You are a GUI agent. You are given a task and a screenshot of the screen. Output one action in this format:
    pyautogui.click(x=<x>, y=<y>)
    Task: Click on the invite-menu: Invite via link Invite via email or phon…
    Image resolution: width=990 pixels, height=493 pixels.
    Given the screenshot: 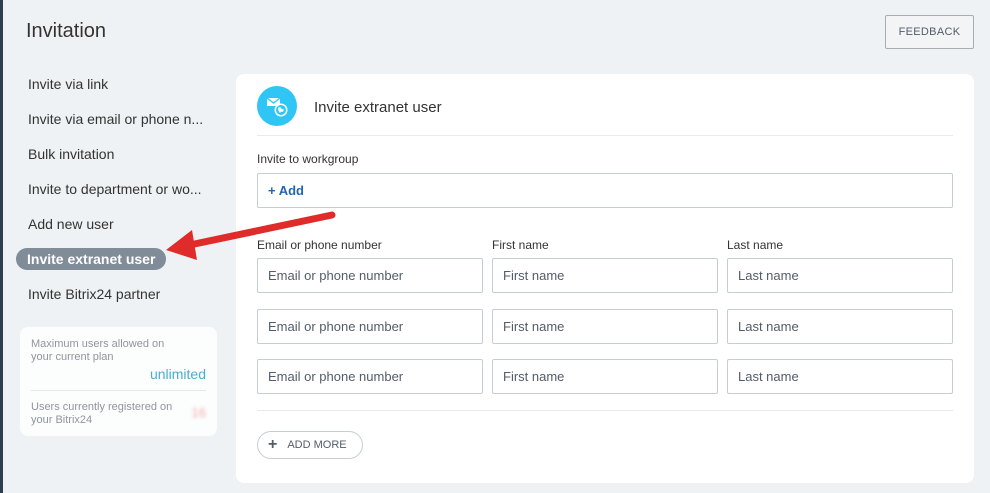 What is the action you would take?
    pyautogui.click(x=116, y=188)
    